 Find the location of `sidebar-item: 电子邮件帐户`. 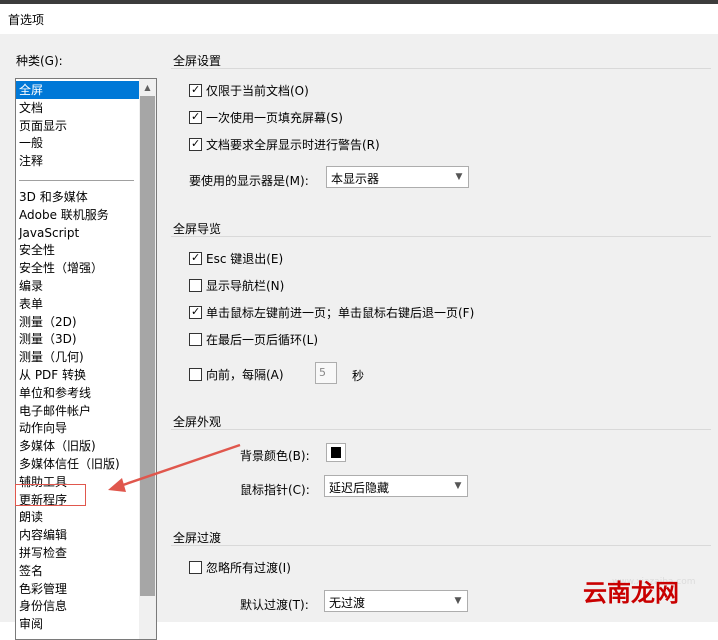

sidebar-item: 电子邮件帐户 is located at coordinates (77, 411).